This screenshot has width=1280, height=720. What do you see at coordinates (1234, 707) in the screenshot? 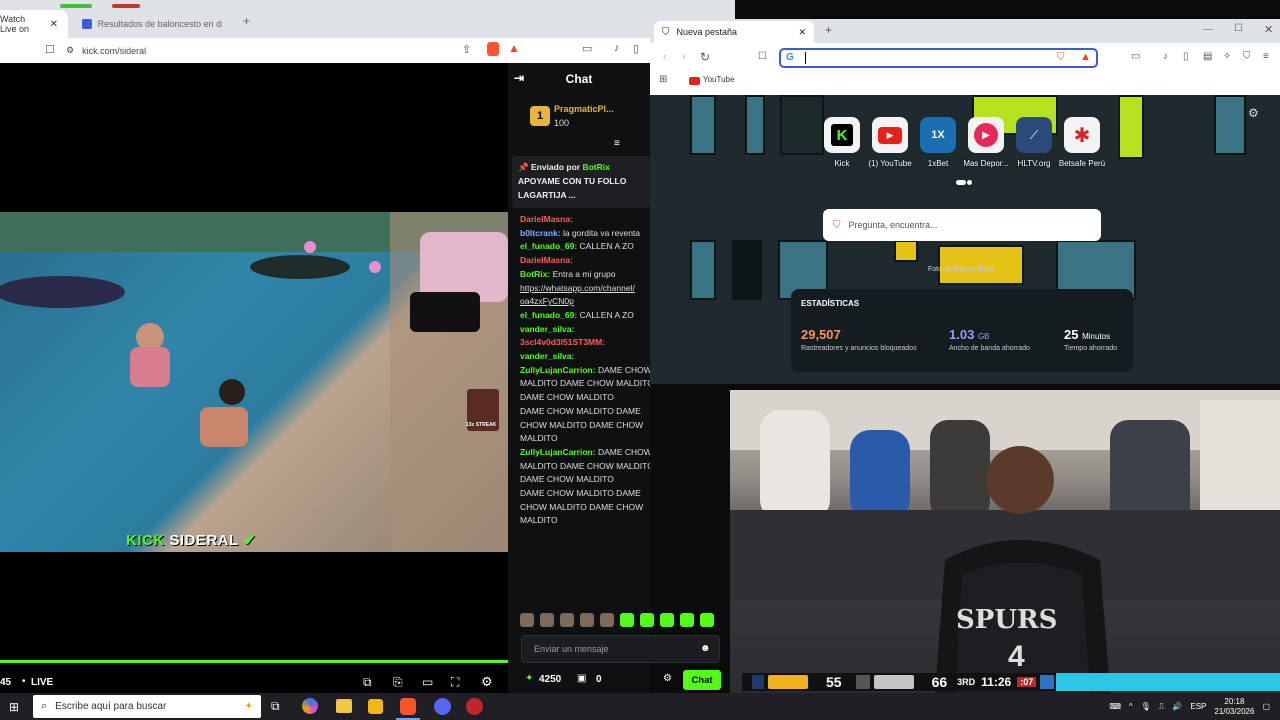
I see `clock: 20:18 21/03/2026` at bounding box center [1234, 707].